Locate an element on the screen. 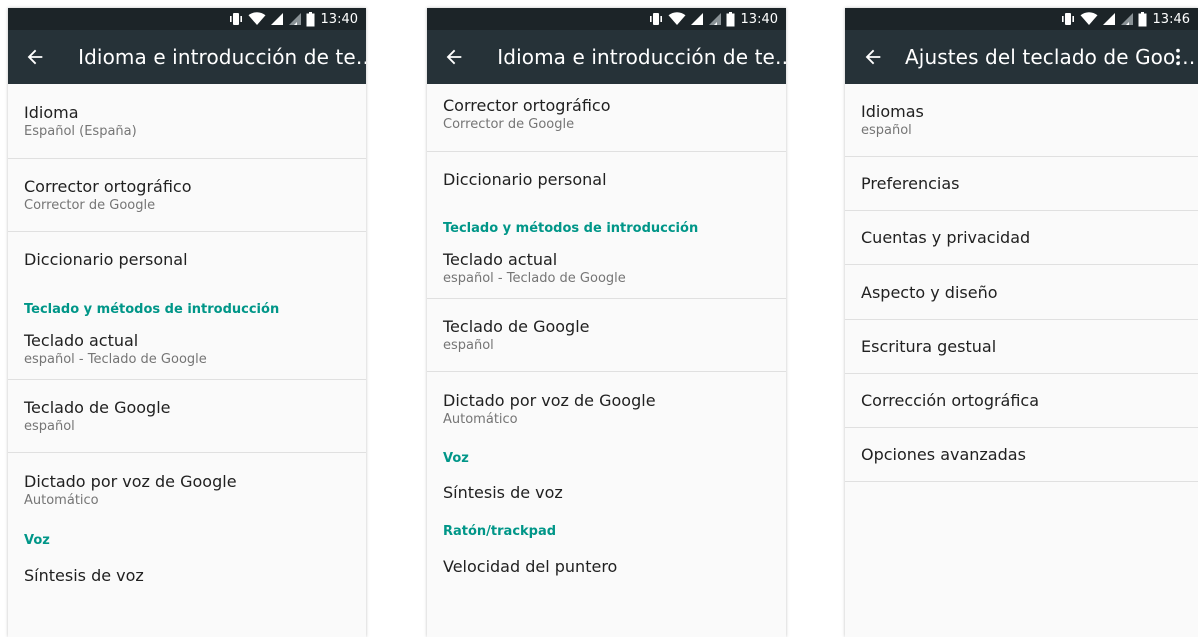  list-item-idioma: Idioma Español (España) is located at coordinates (187, 121).